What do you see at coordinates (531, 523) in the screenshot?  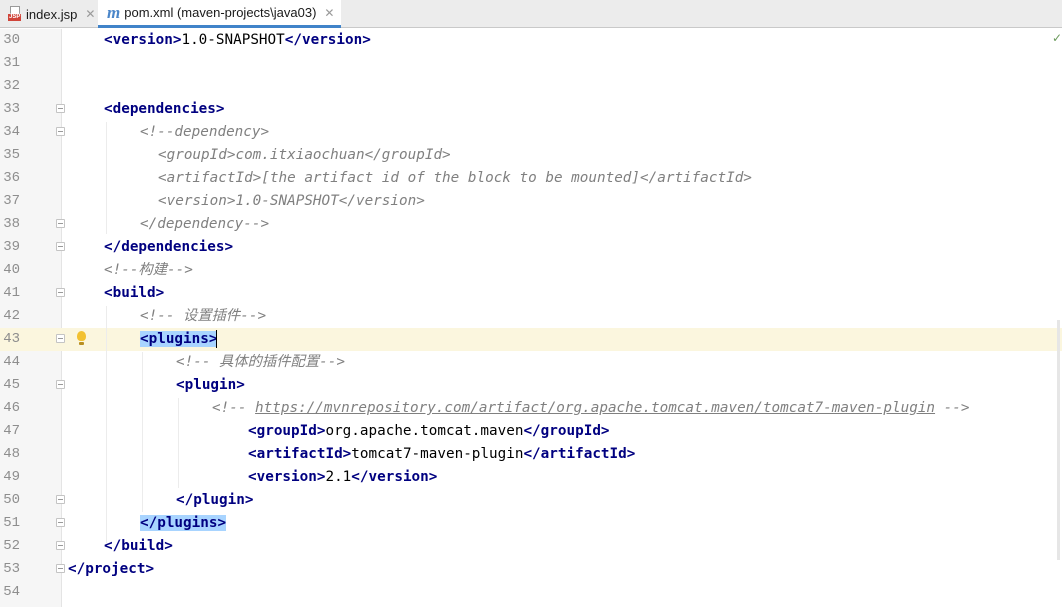 I see `code-line: 51 </plugins>` at bounding box center [531, 523].